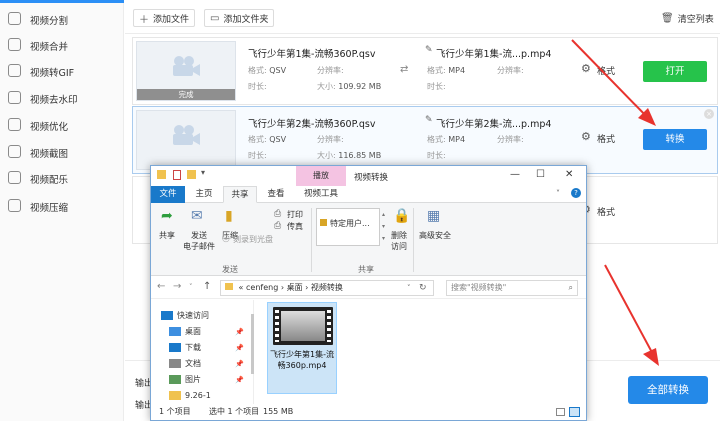  Describe the element at coordinates (239, 18) in the screenshot. I see `add-folder-button: ▭ 添加文件夹` at that location.